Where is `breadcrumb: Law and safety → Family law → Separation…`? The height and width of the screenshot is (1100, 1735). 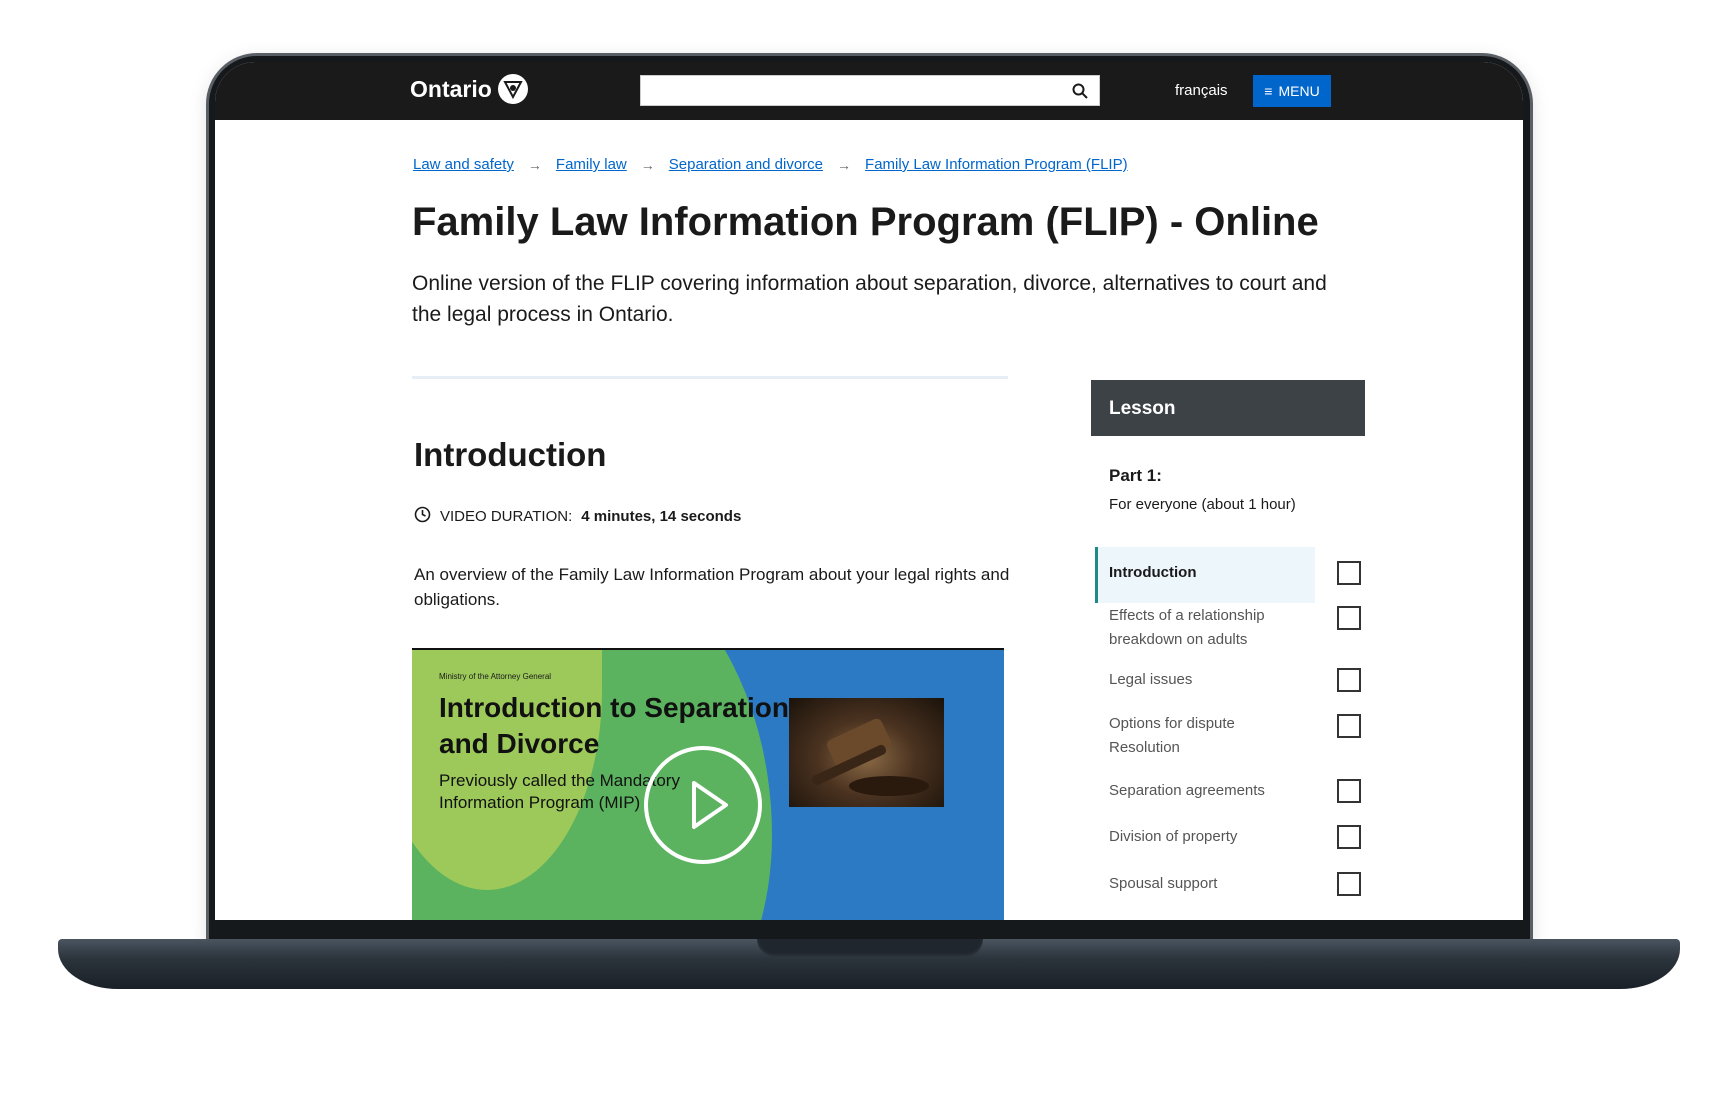
breadcrumb: Law and safety → Family law → Separation… is located at coordinates (770, 164).